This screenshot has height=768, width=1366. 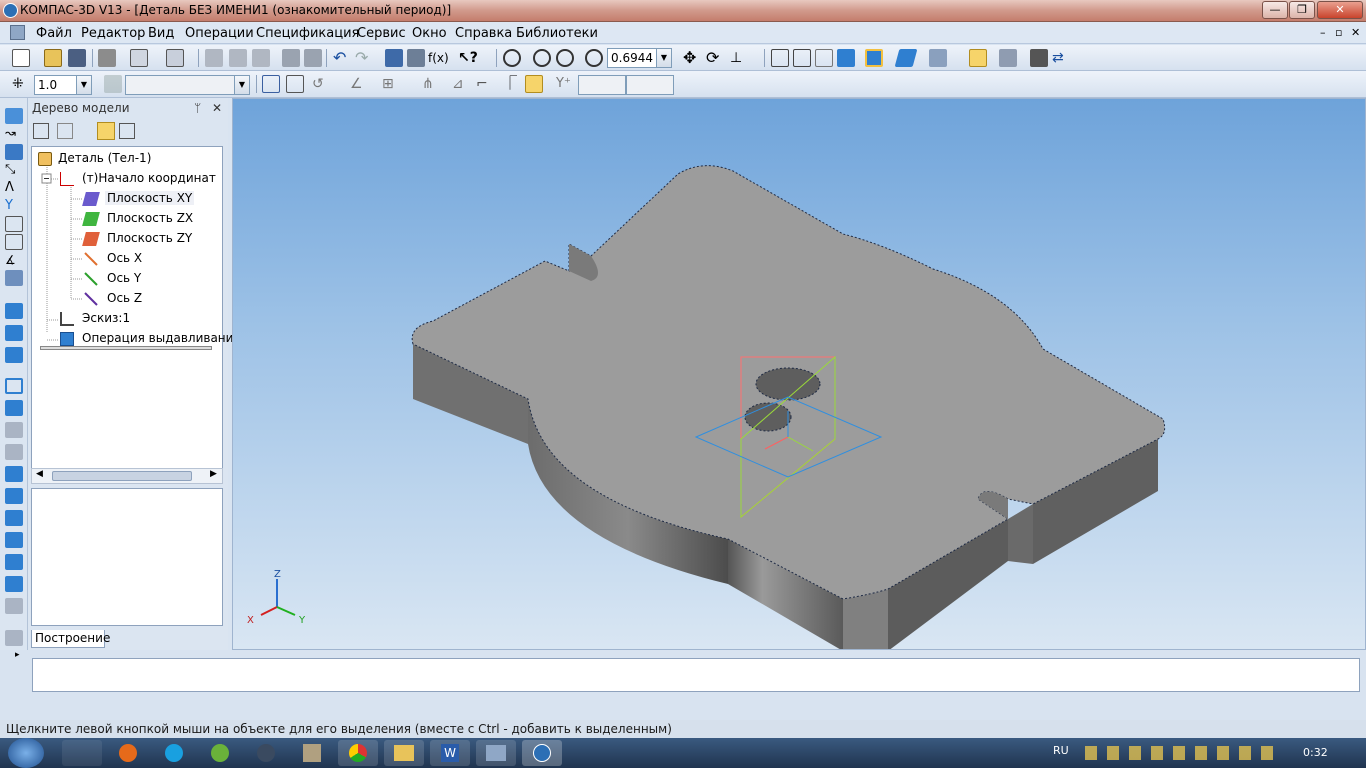 I want to click on perspective-icon, so click(x=906, y=58).